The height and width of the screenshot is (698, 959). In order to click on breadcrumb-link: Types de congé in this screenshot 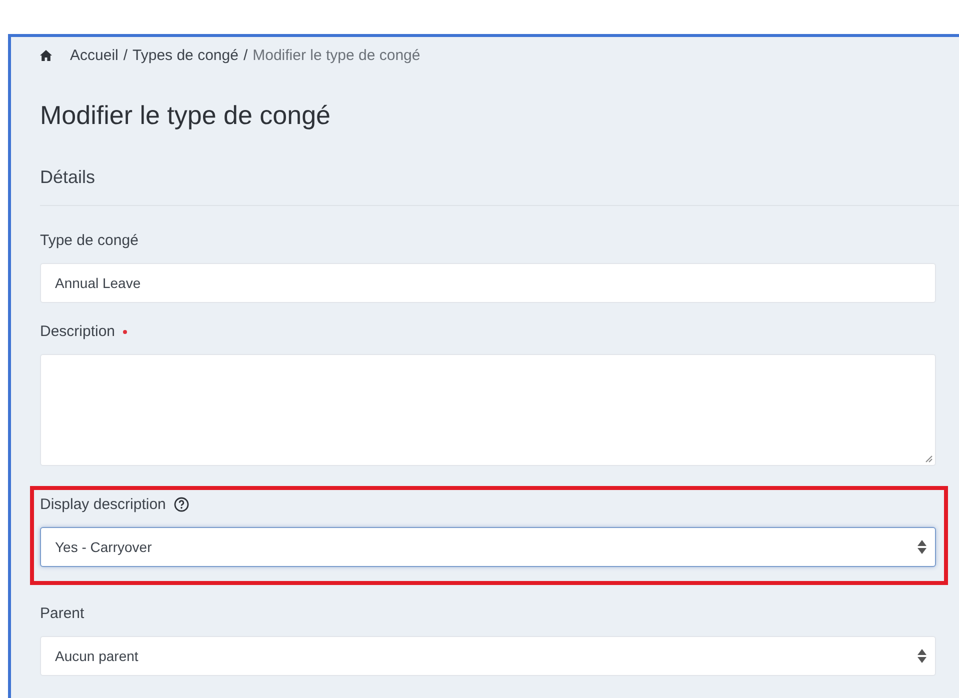, I will do `click(185, 55)`.